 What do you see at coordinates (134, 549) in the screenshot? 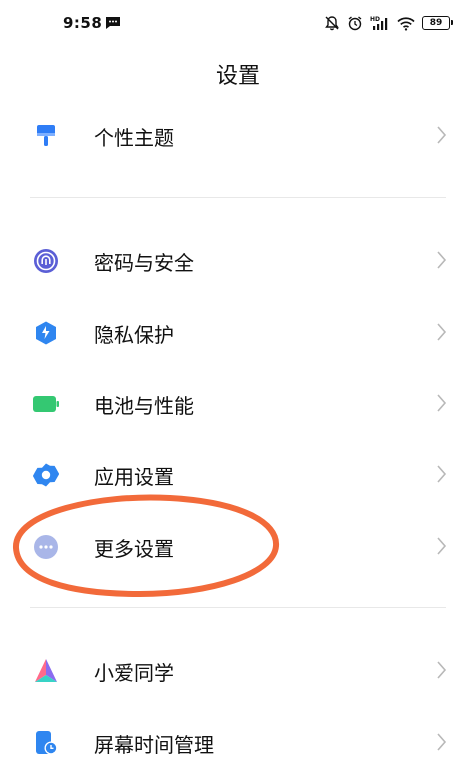
I see `settings-item-label: 更多设置` at bounding box center [134, 549].